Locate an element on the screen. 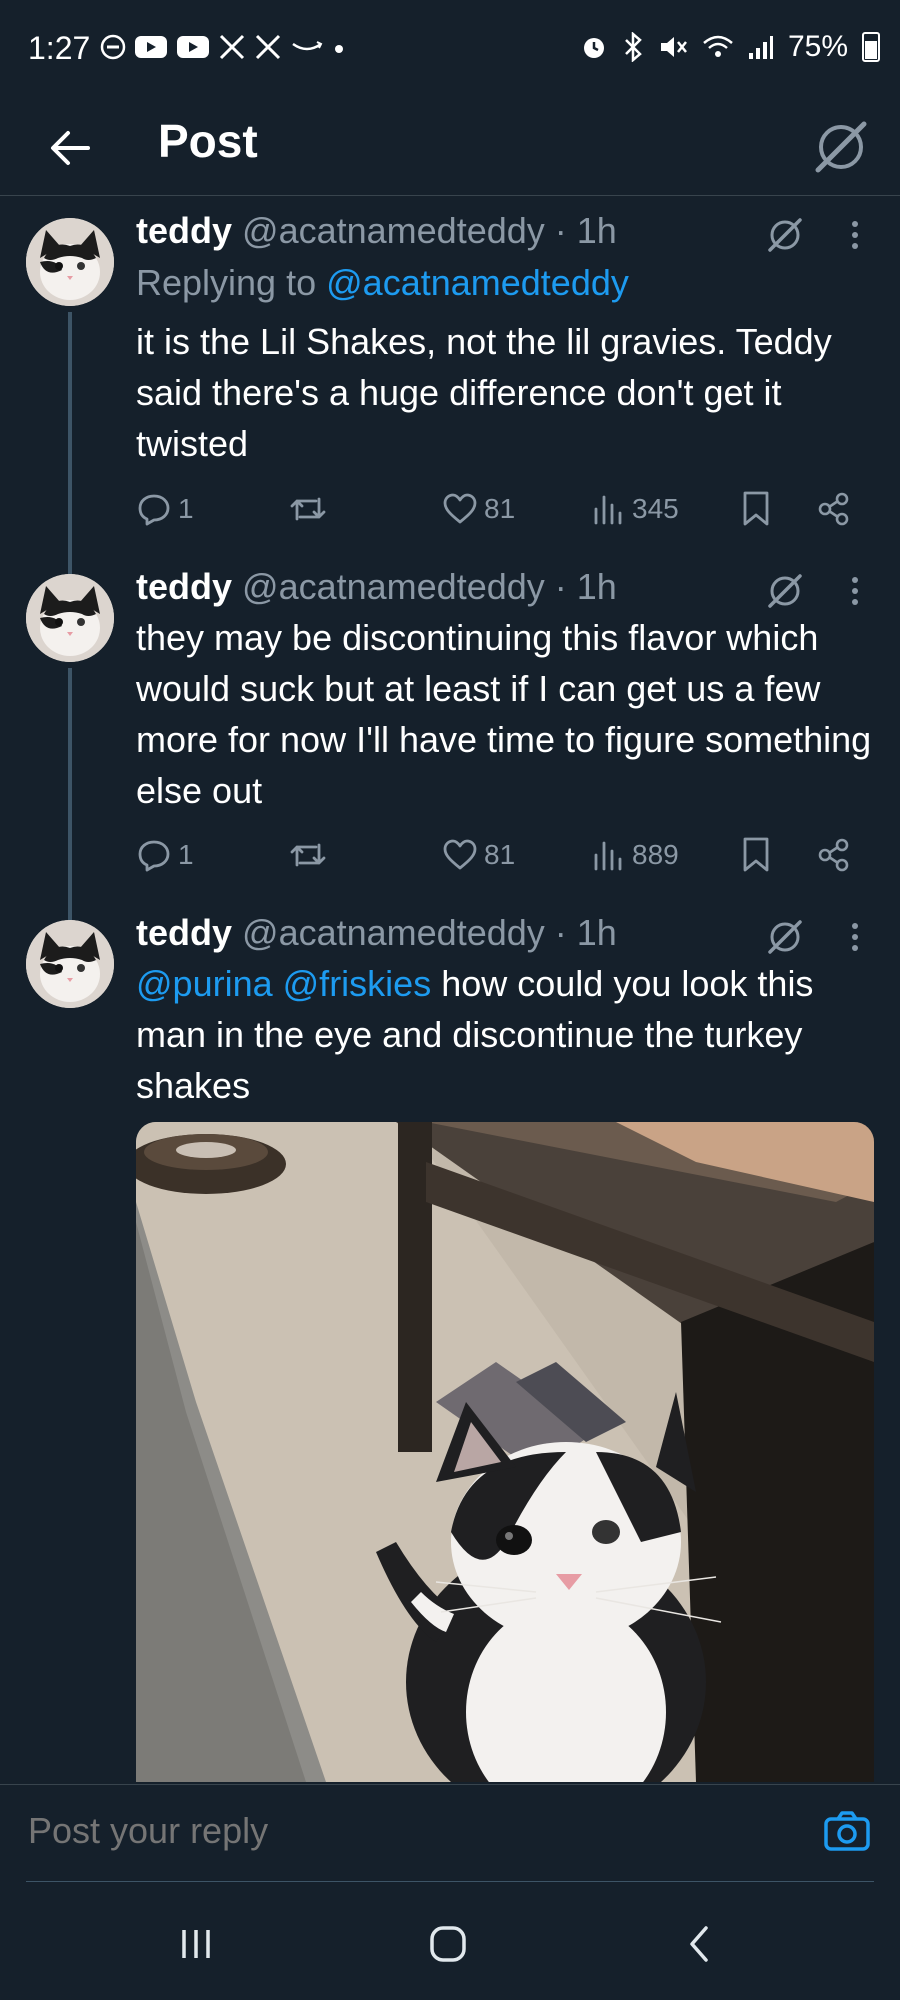 The image size is (900, 2000). battery-percent: 75% is located at coordinates (817, 46).